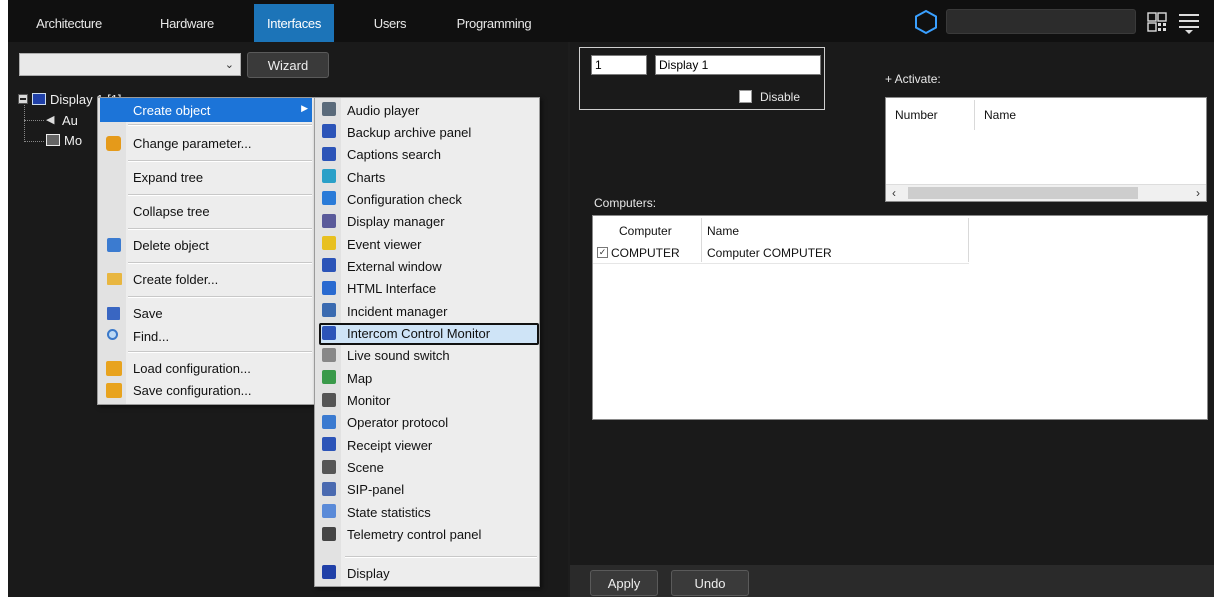 The height and width of the screenshot is (597, 1214). What do you see at coordinates (404, 199) in the screenshot?
I see `submenu-item-label: Configuration check` at bounding box center [404, 199].